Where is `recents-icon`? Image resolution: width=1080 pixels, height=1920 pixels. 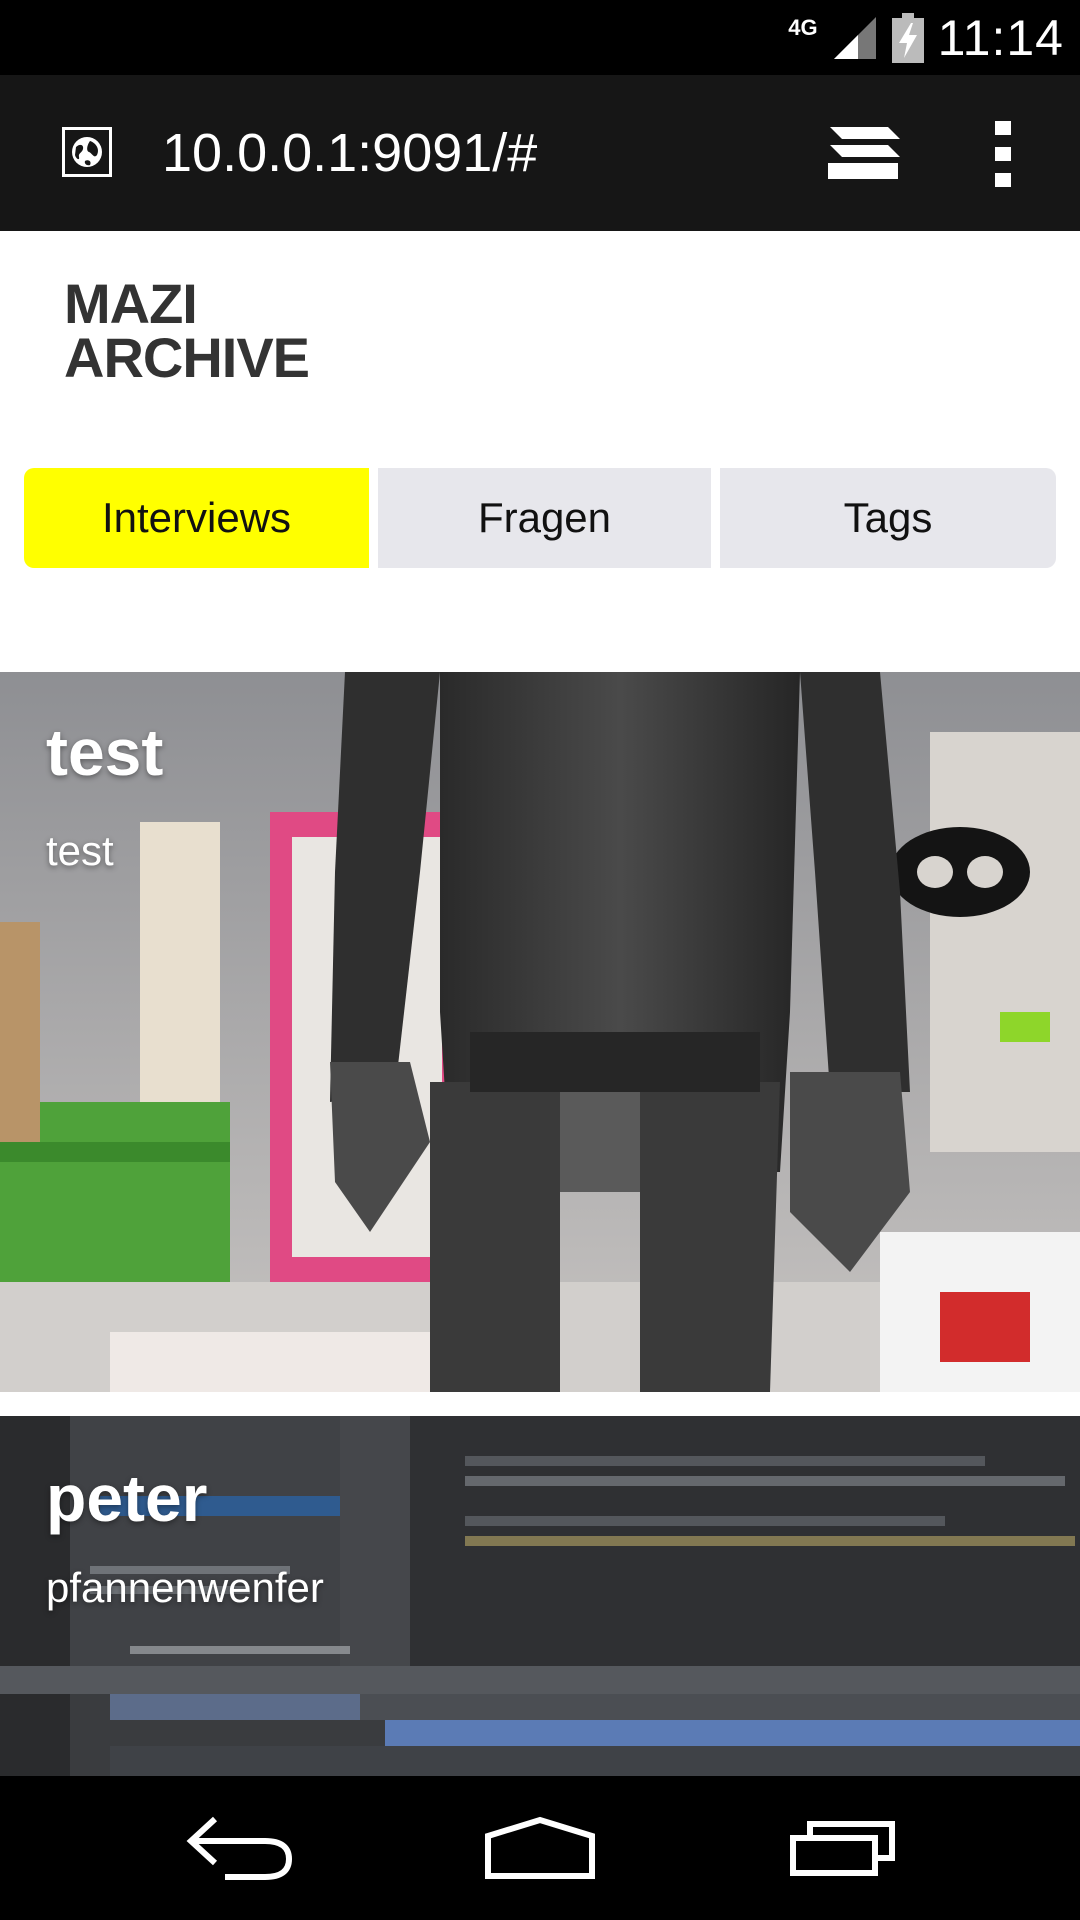
recents-icon is located at coordinates (843, 1848).